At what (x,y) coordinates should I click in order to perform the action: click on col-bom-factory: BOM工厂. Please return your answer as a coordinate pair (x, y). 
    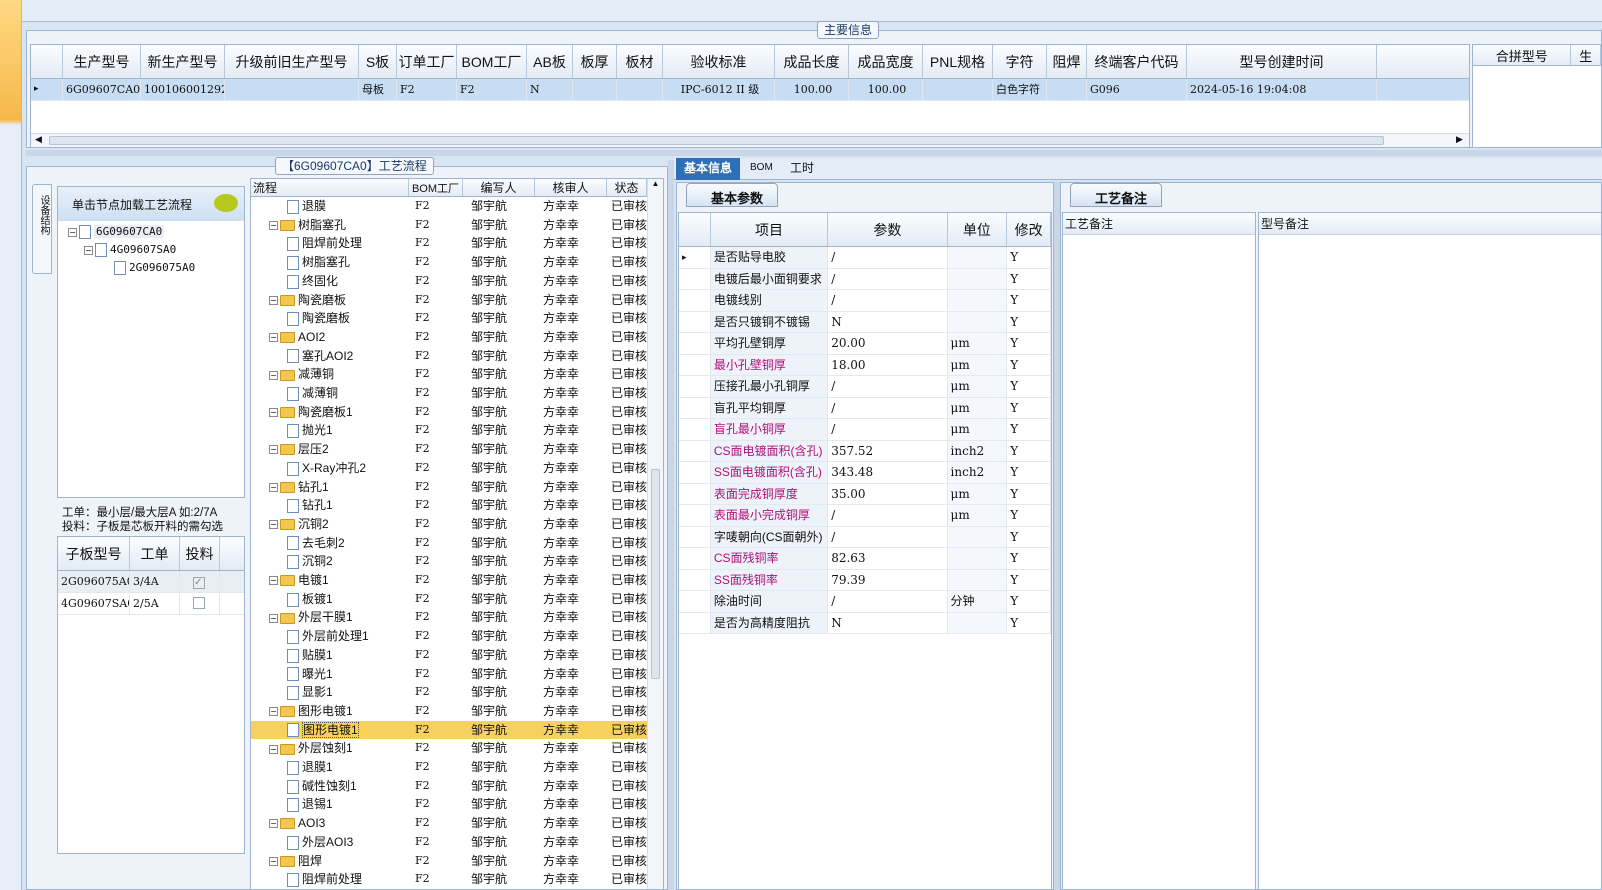
    Looking at the image, I should click on (436, 187).